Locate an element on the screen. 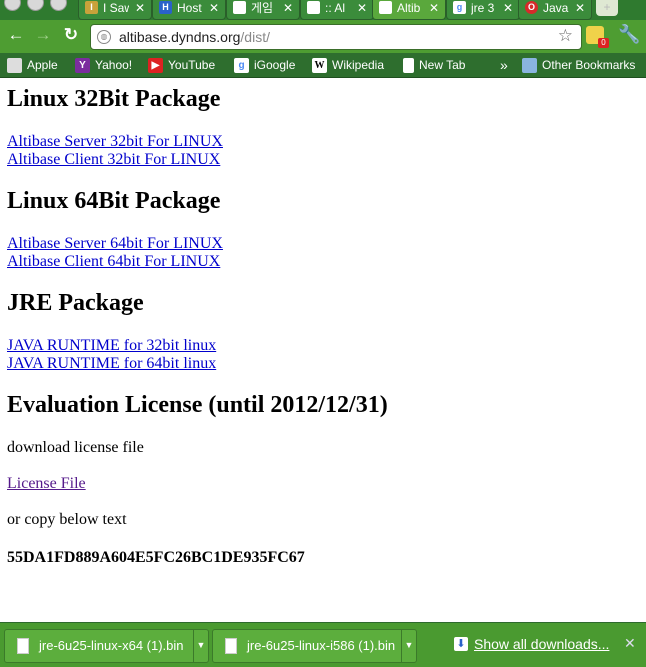 Image resolution: width=646 pixels, height=667 pixels. other-bookmarks-folder: Other Bookmarks is located at coordinates (578, 65).